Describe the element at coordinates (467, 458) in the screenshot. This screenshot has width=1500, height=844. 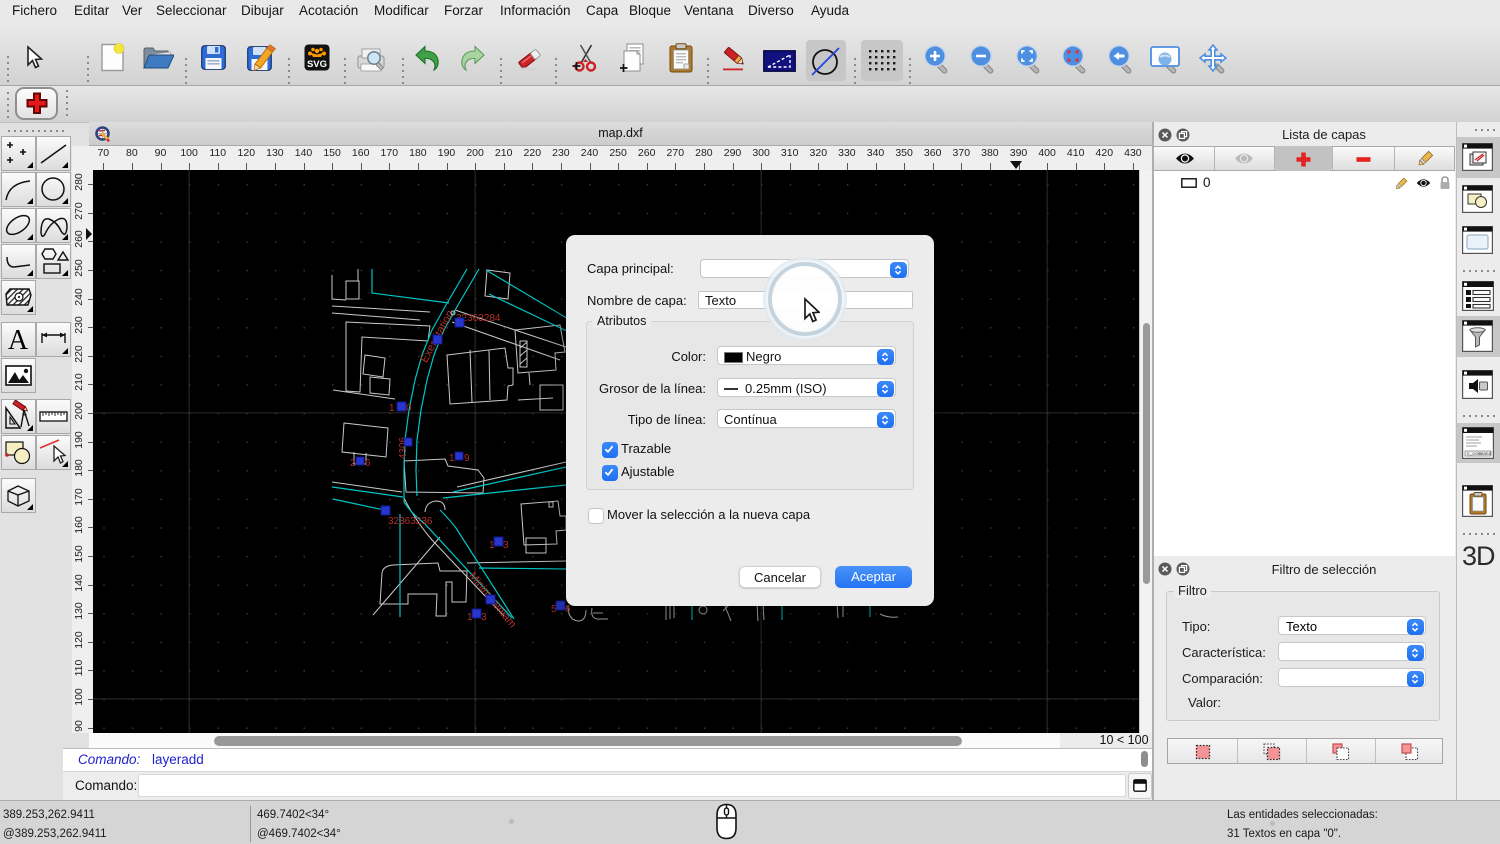
I see `svg-text: 9` at that location.